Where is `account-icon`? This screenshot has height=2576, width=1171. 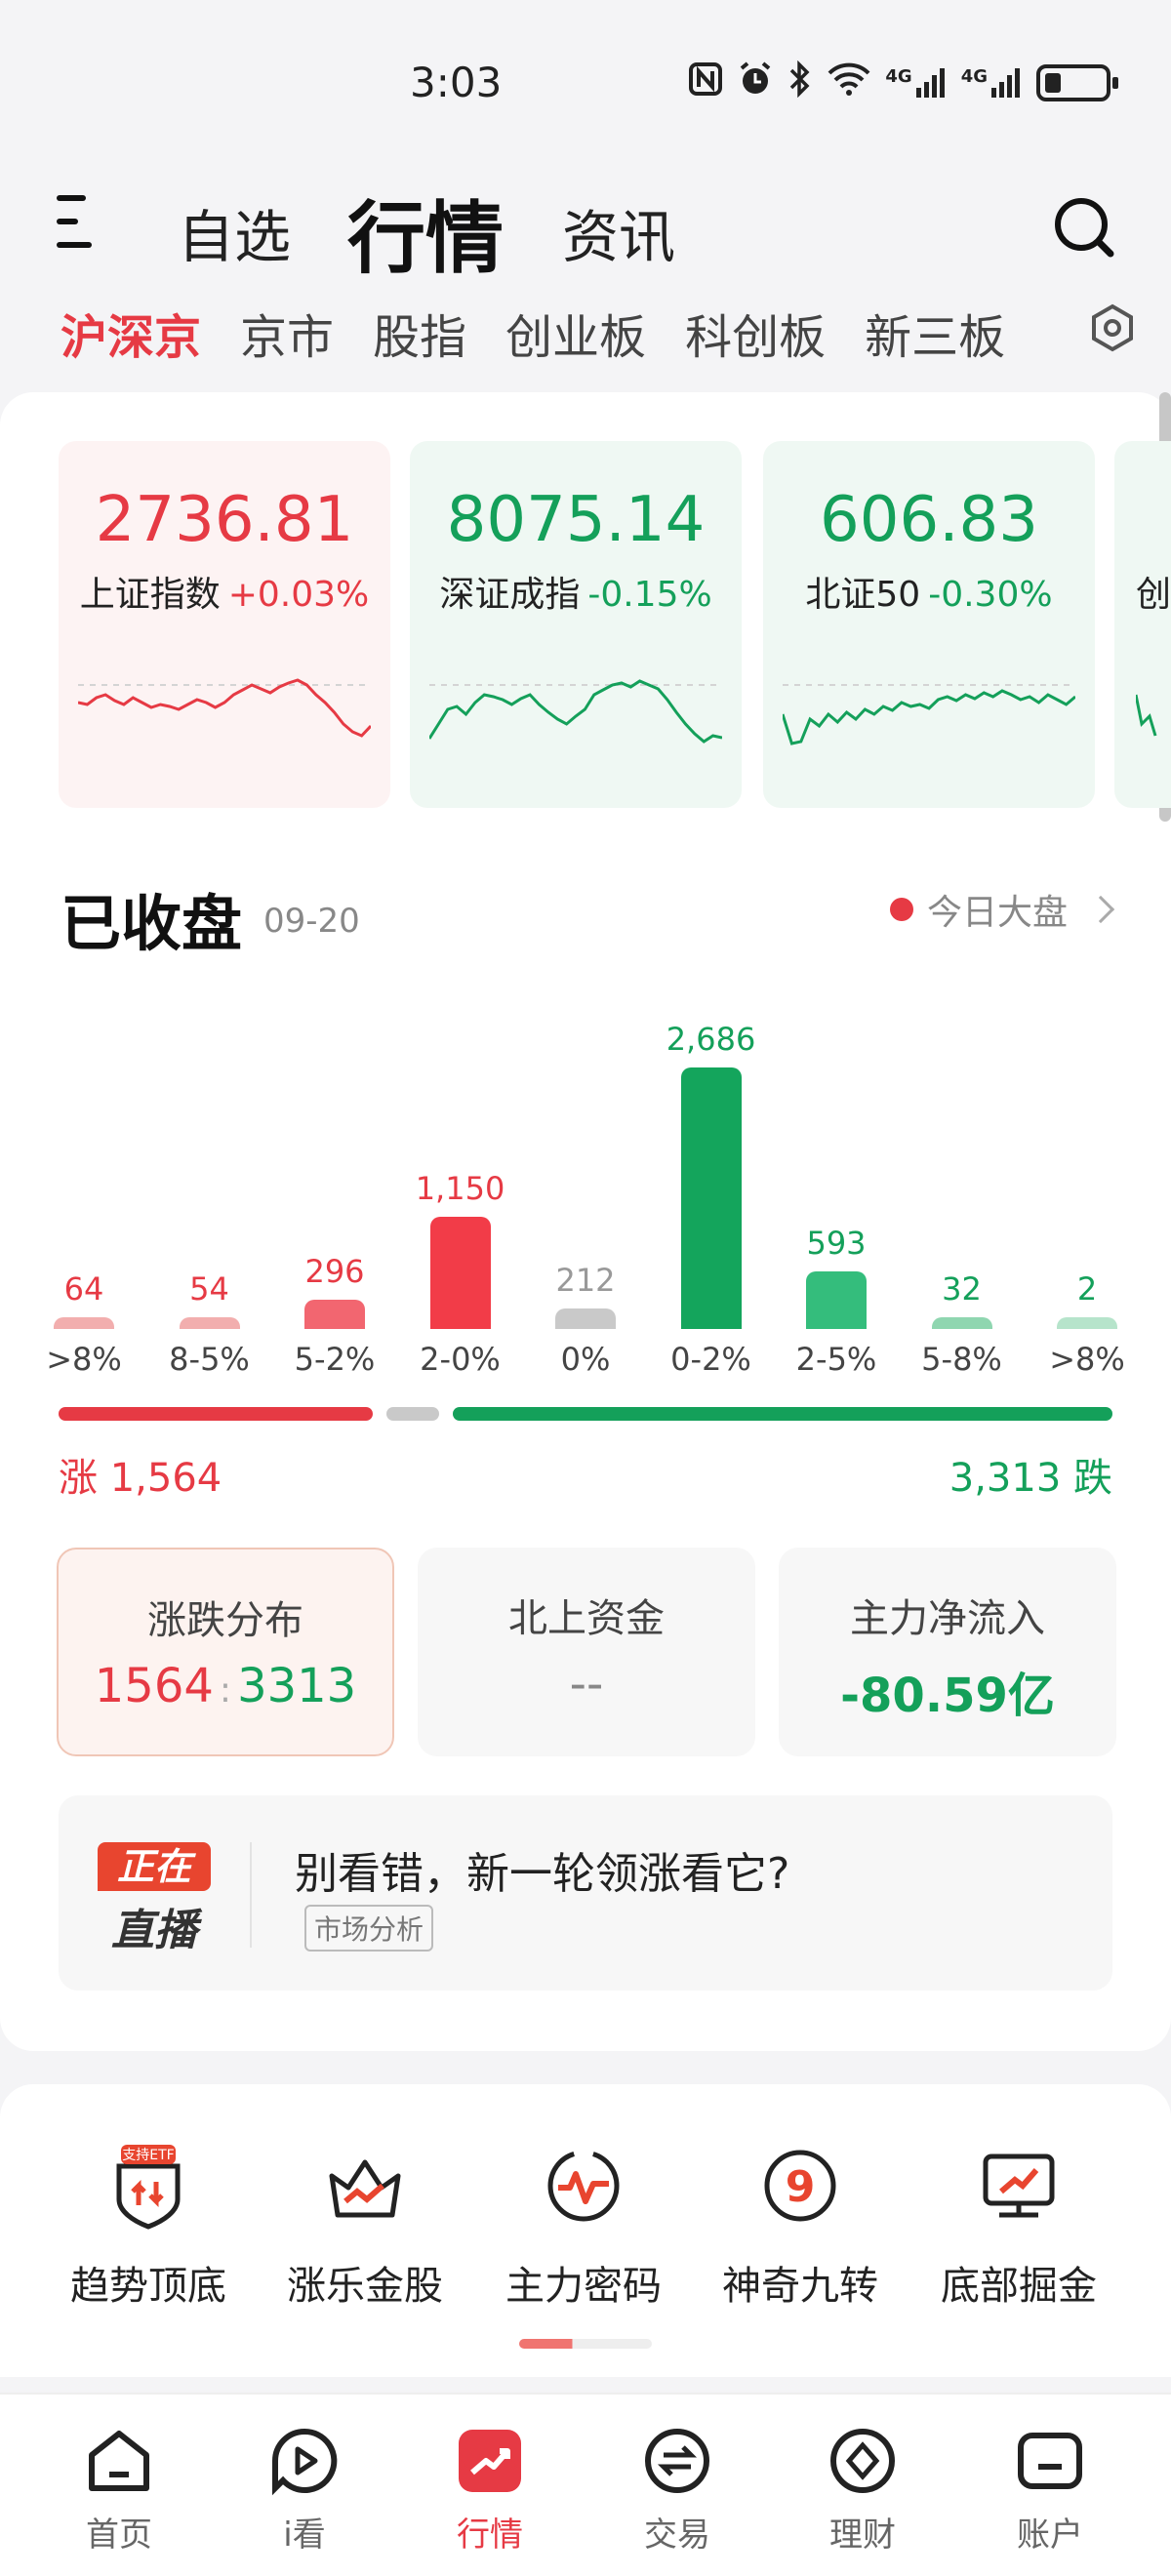
account-icon is located at coordinates (1050, 2461).